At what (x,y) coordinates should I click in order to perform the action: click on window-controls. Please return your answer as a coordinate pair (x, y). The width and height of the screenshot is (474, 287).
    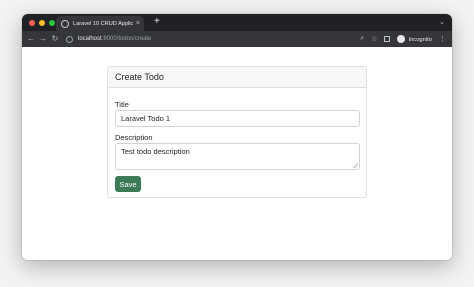
    Looking at the image, I should click on (42, 22).